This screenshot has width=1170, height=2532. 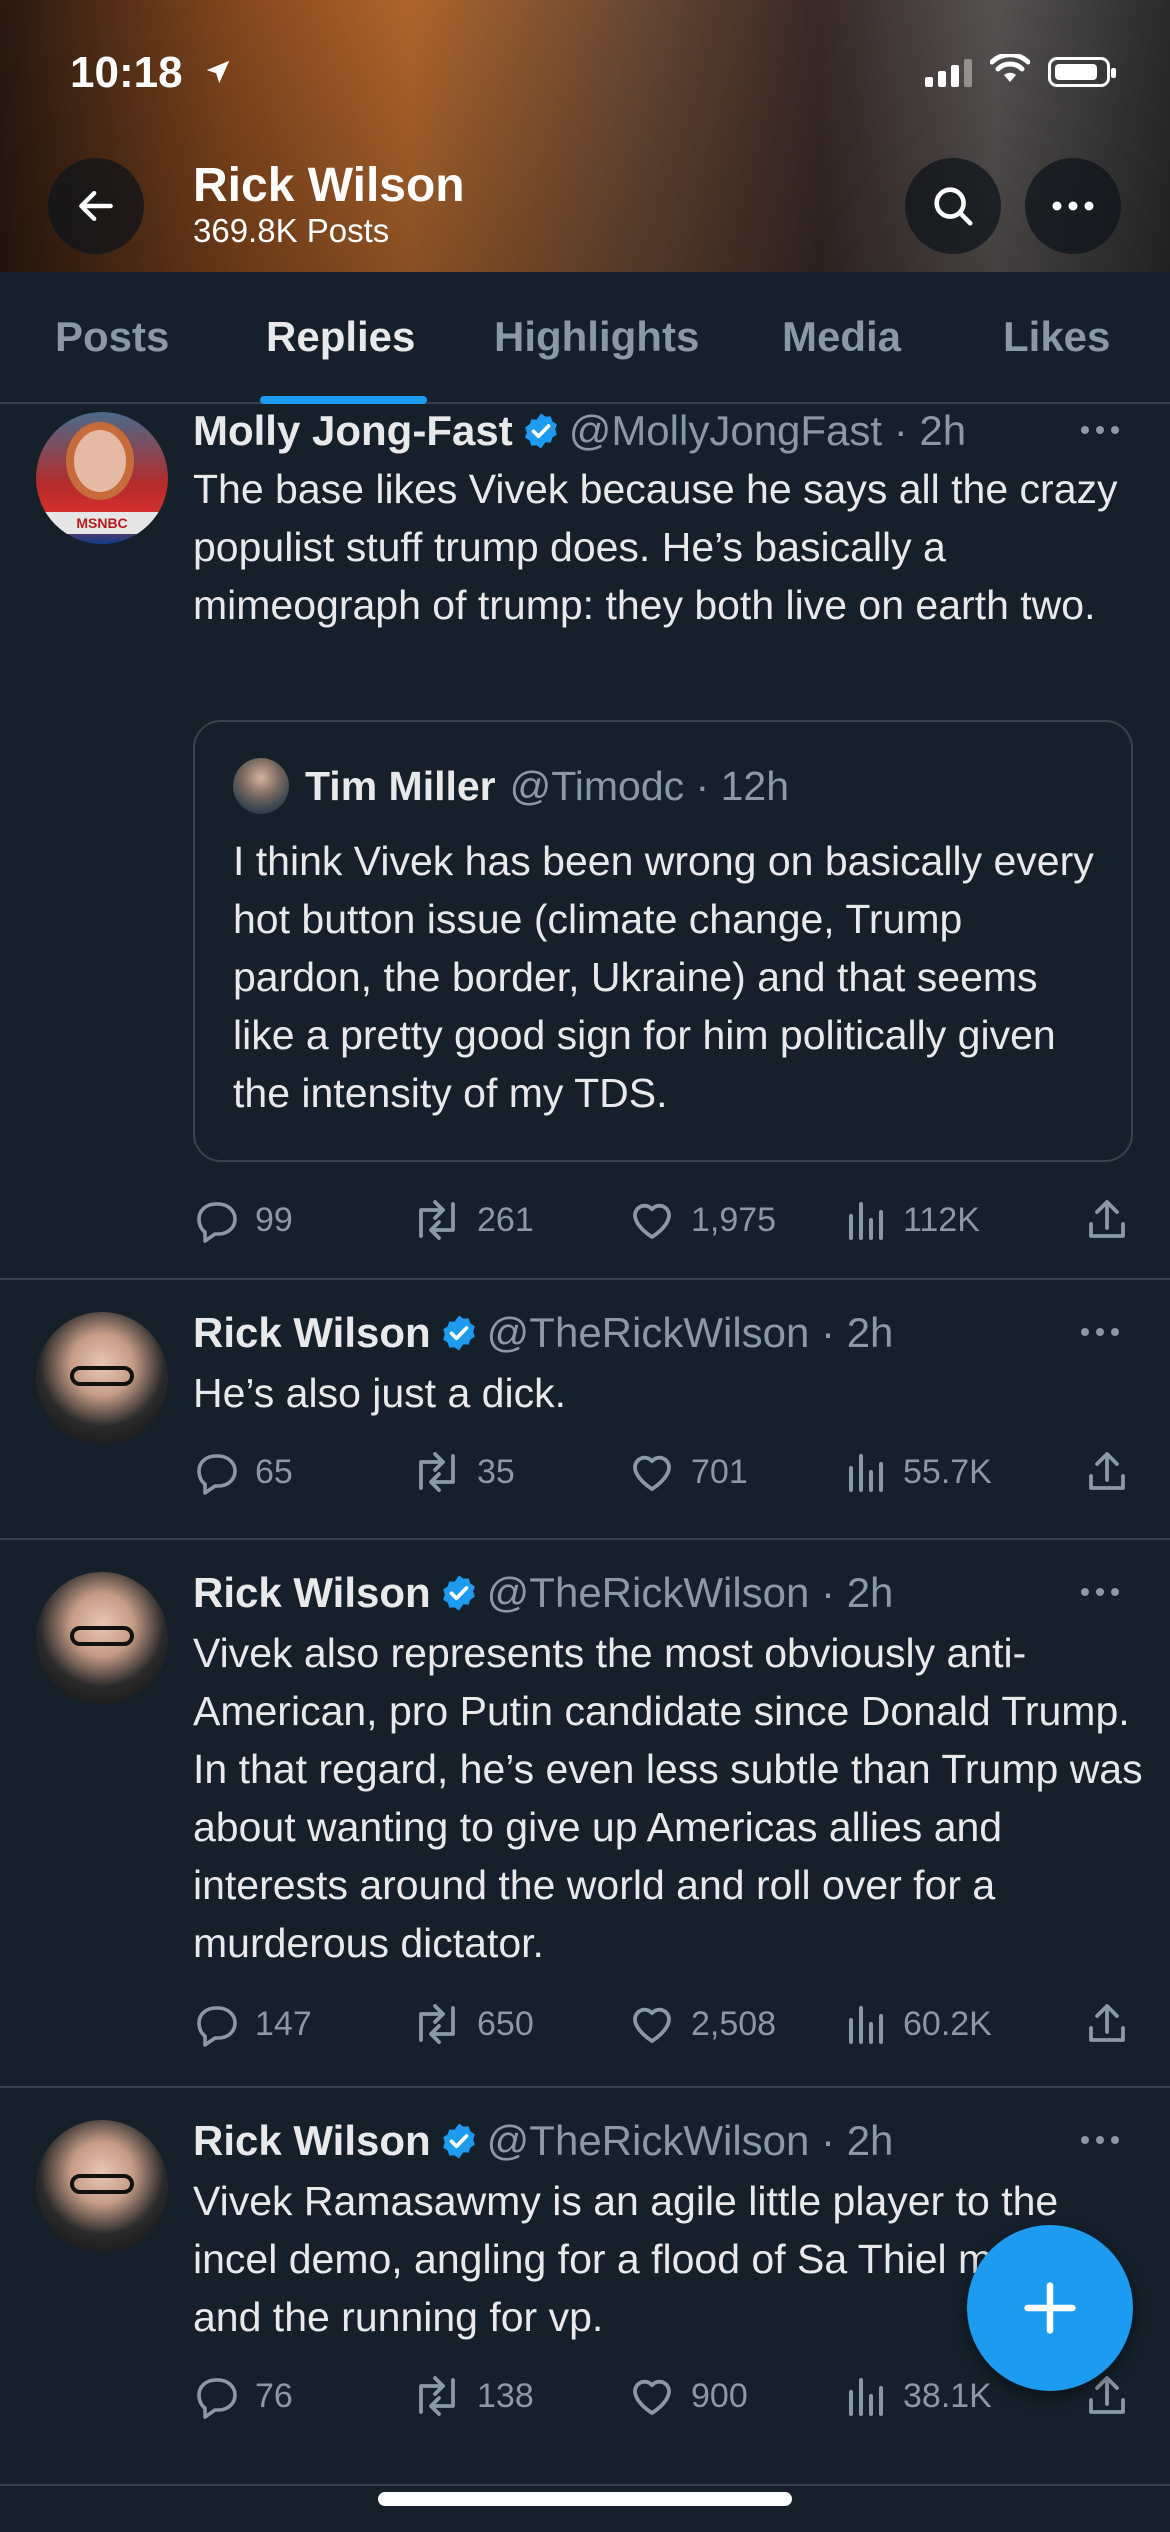 What do you see at coordinates (274, 1219) in the screenshot?
I see `reply-count: 99` at bounding box center [274, 1219].